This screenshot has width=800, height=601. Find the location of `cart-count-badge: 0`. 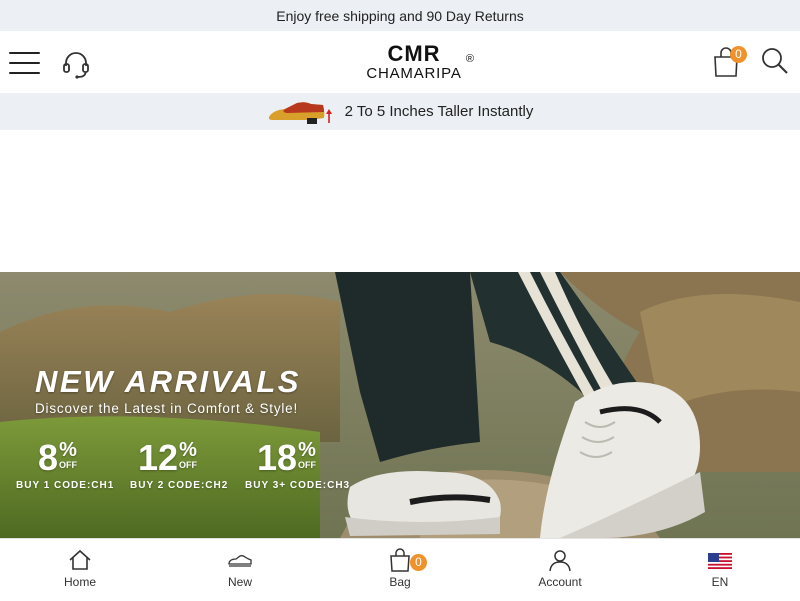

cart-count-badge: 0 is located at coordinates (738, 54).